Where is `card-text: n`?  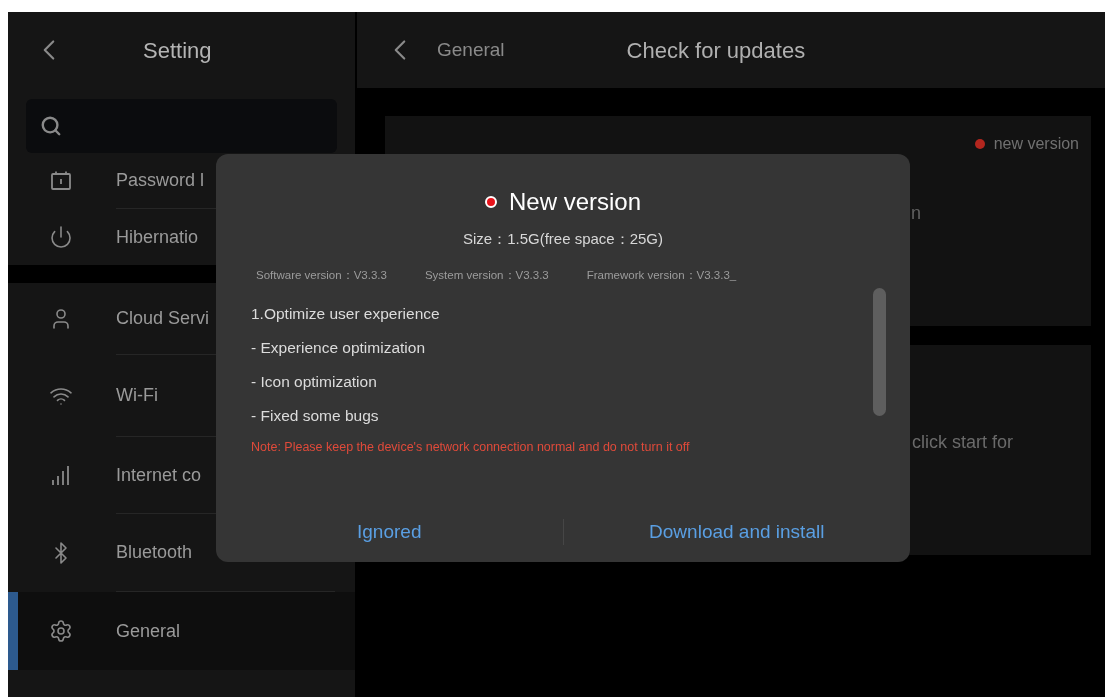 card-text: n is located at coordinates (916, 213).